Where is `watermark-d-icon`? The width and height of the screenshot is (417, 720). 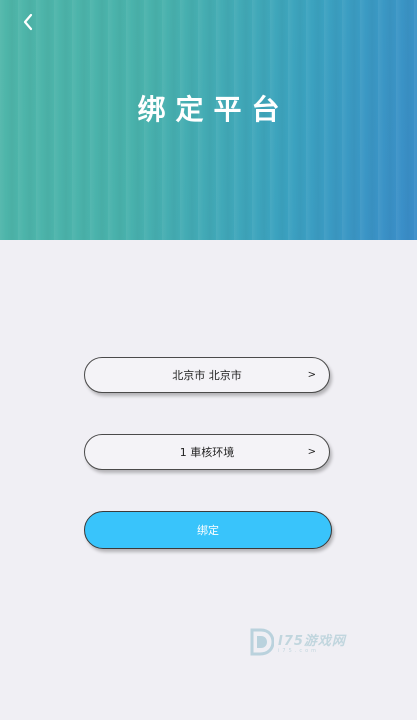
watermark-d-icon is located at coordinates (262, 642).